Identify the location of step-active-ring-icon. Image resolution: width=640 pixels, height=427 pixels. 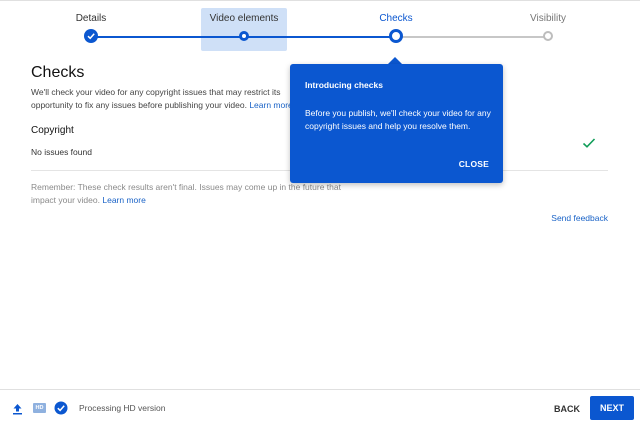
(396, 36).